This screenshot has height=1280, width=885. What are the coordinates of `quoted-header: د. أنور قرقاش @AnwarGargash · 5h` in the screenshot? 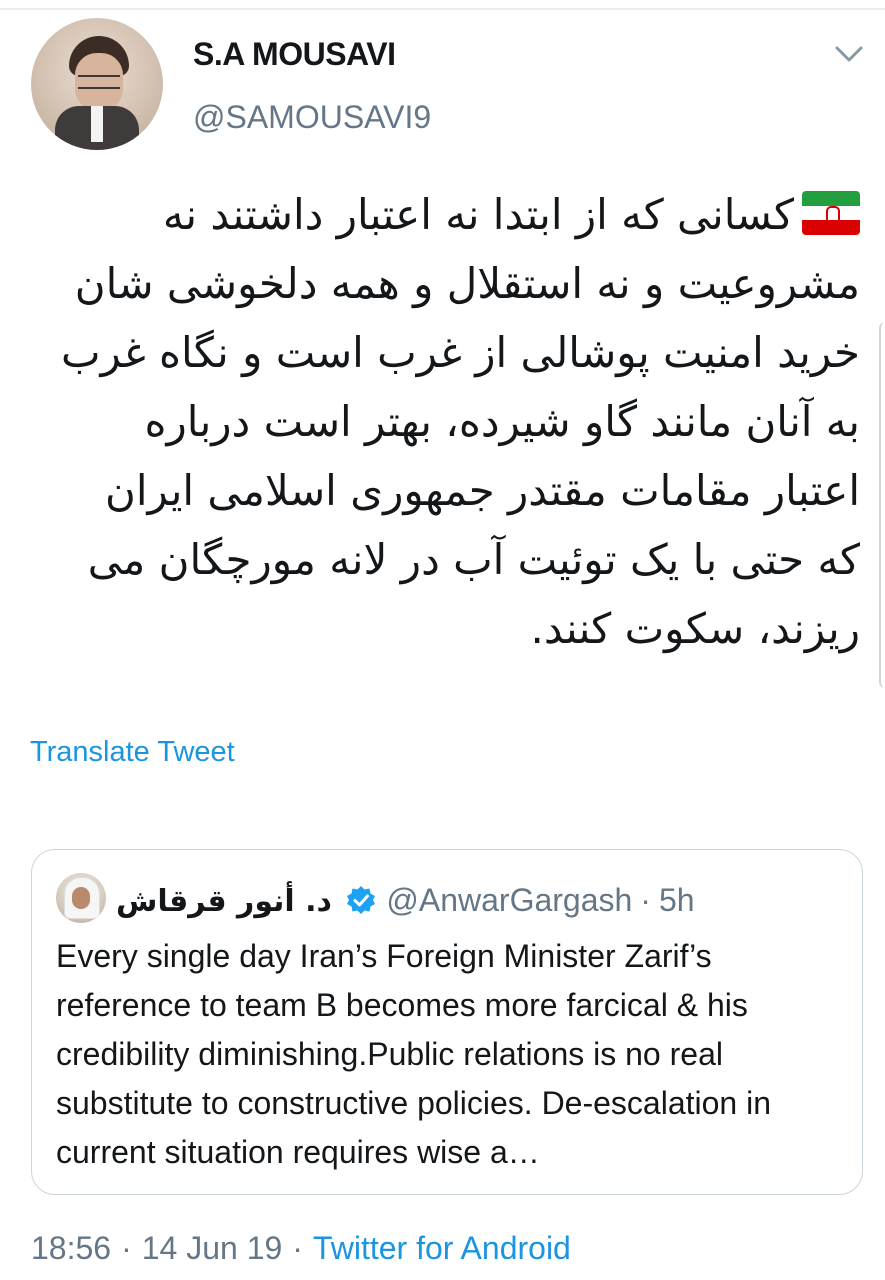 It's located at (405, 900).